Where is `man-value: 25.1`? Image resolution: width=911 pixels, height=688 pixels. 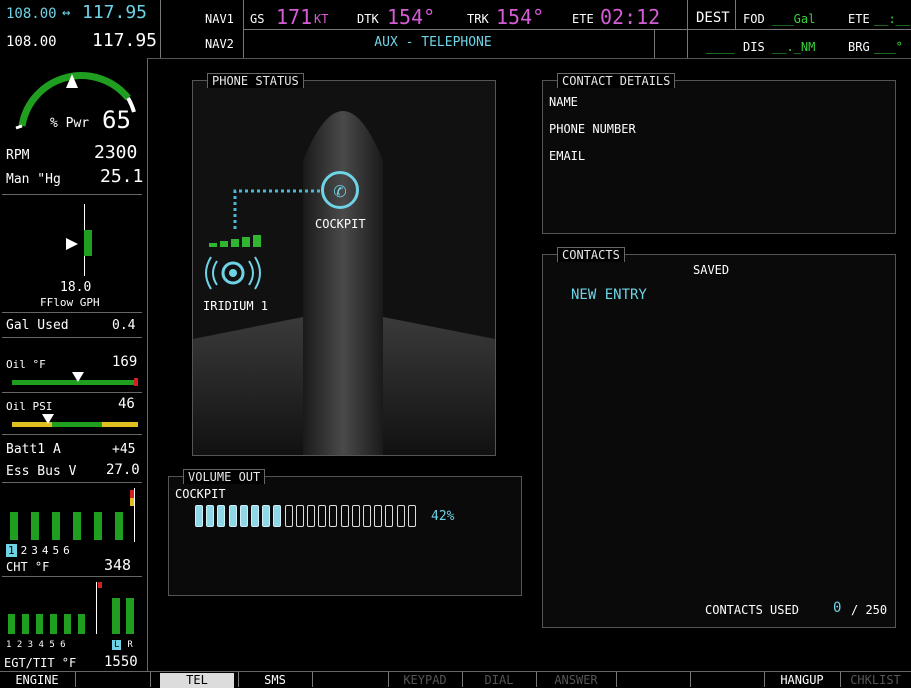
man-value: 25.1 is located at coordinates (122, 176).